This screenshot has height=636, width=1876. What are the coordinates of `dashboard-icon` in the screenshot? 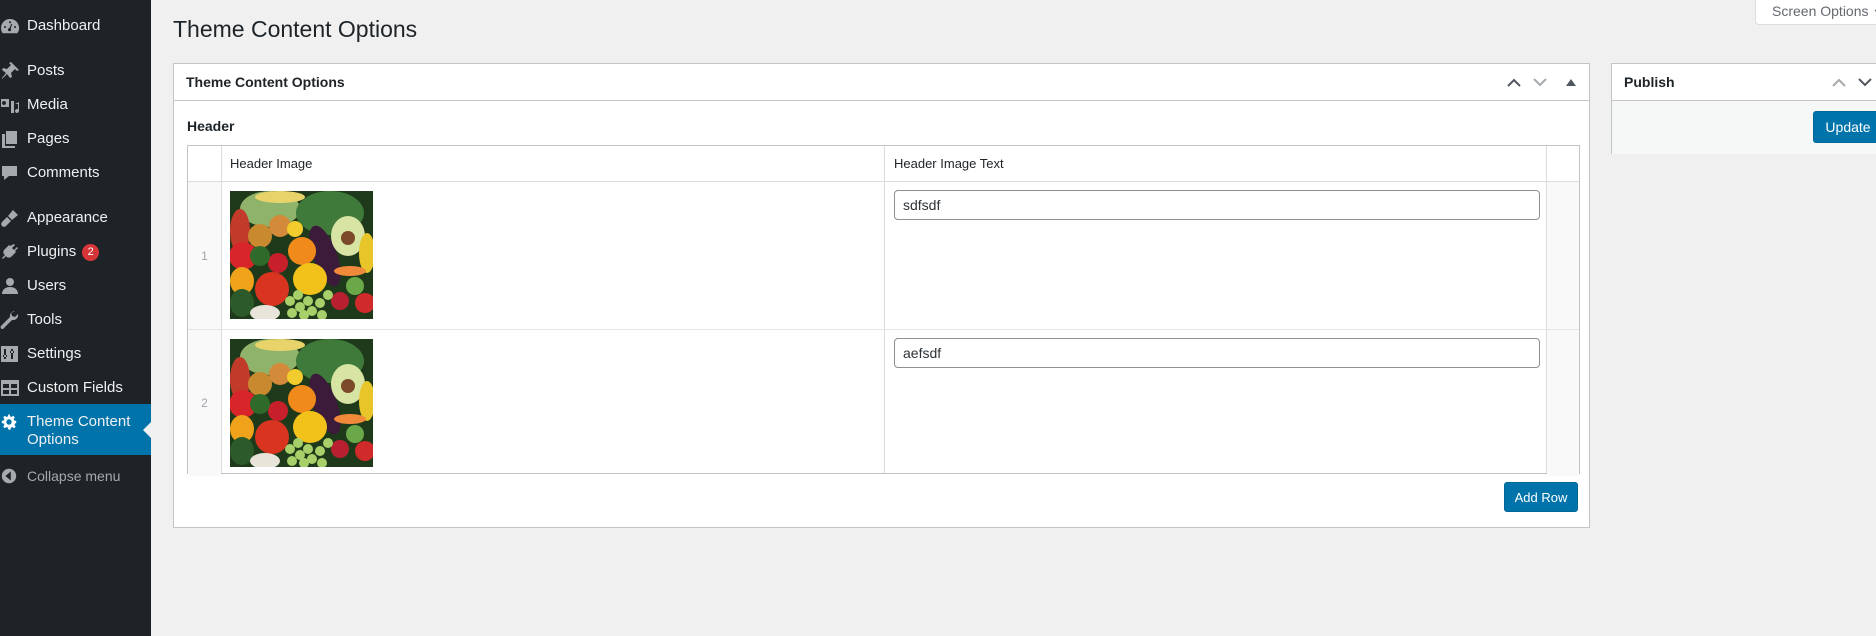 It's located at (11, 26).